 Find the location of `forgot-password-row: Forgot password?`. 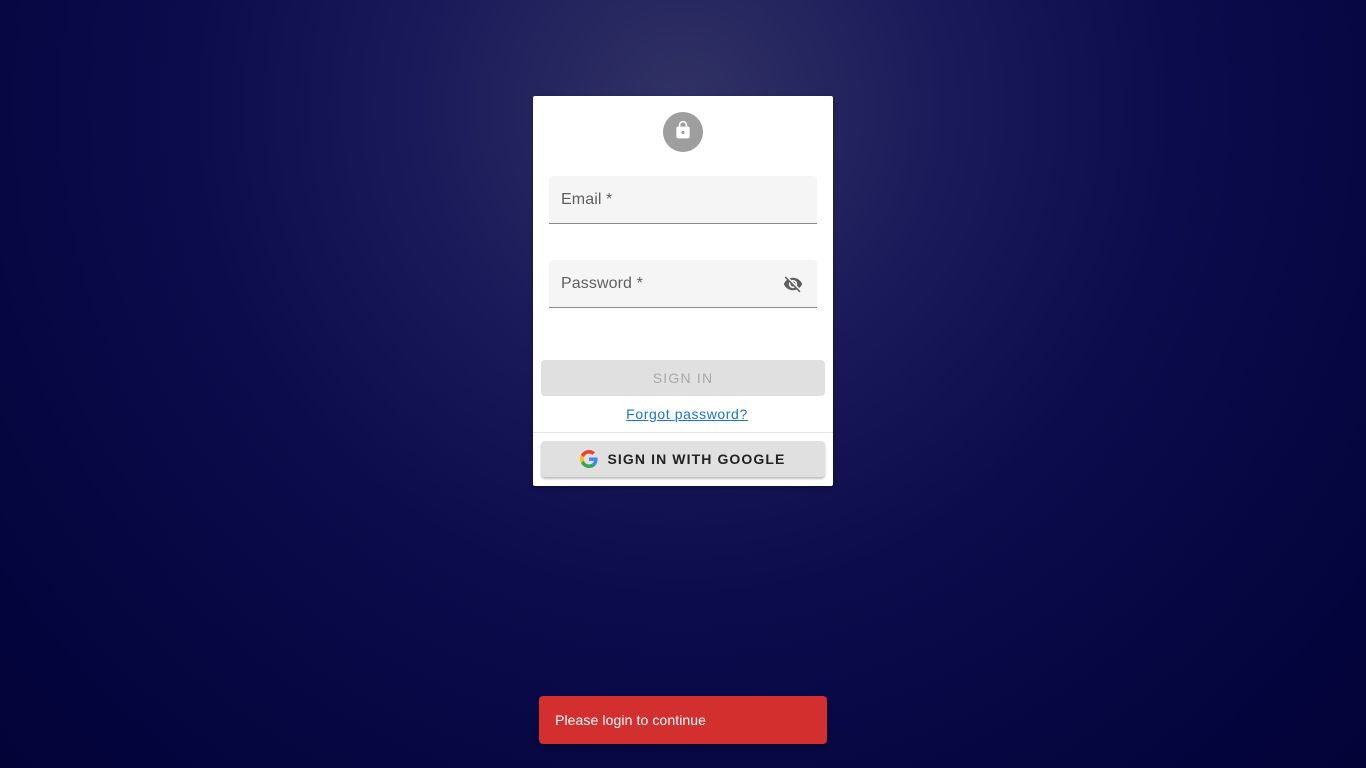

forgot-password-row: Forgot password? is located at coordinates (683, 414).